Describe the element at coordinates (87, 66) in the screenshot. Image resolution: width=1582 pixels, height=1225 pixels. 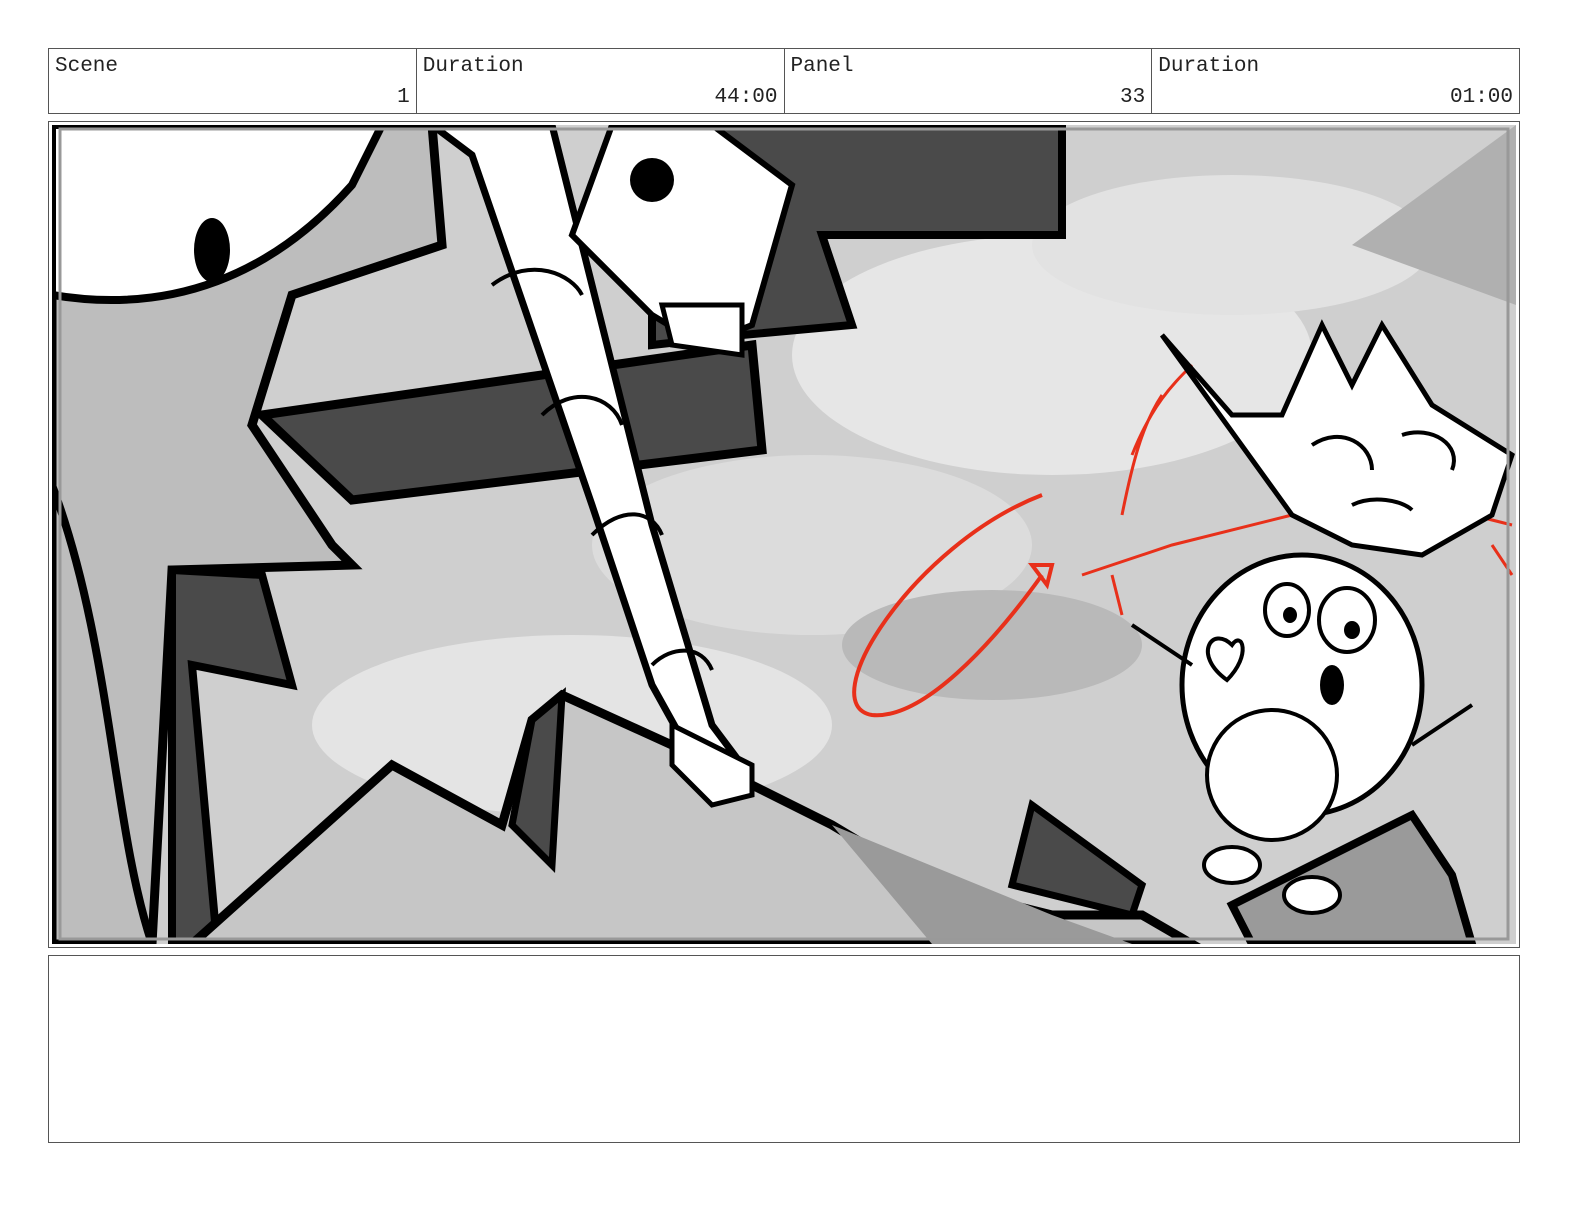
I see `scene-label: Scene` at that location.